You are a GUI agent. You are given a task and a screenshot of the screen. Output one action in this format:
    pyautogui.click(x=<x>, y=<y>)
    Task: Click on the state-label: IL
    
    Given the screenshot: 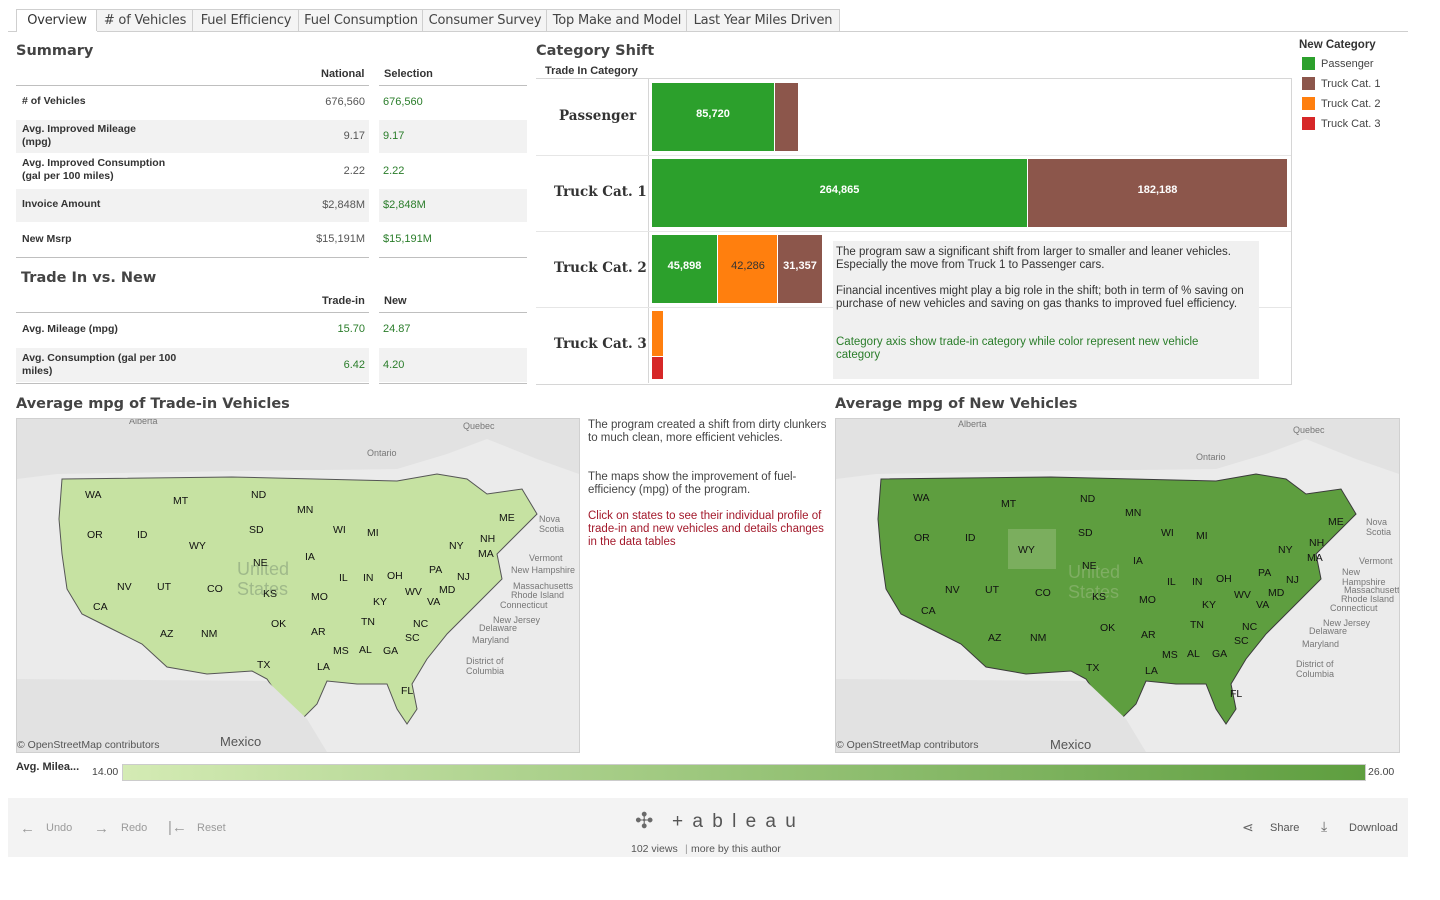 What is the action you would take?
    pyautogui.click(x=1171, y=582)
    